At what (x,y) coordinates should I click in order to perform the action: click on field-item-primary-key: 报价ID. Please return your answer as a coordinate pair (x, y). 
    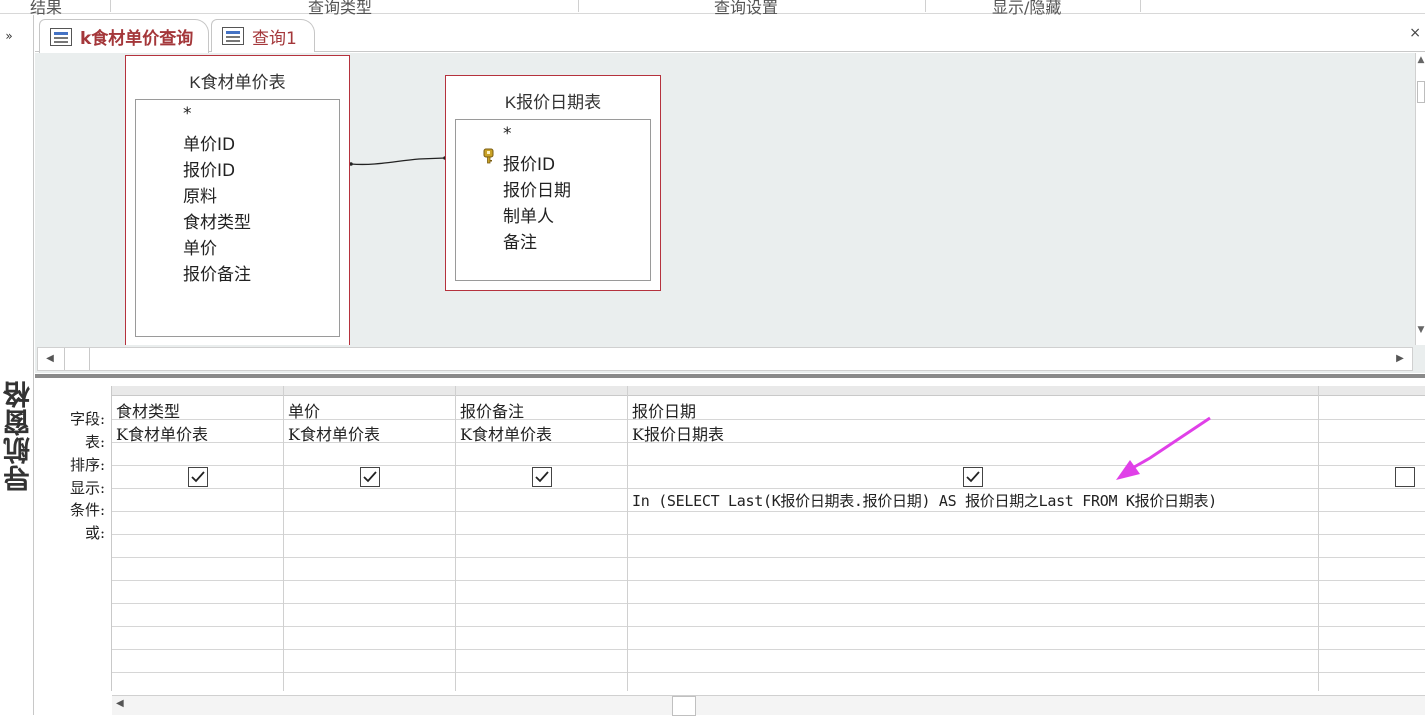
    Looking at the image, I should click on (529, 162).